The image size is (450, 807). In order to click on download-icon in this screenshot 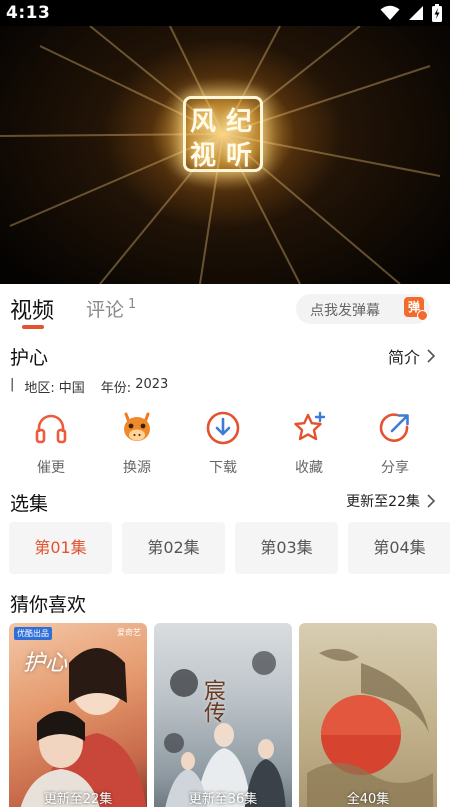, I will do `click(223, 428)`.